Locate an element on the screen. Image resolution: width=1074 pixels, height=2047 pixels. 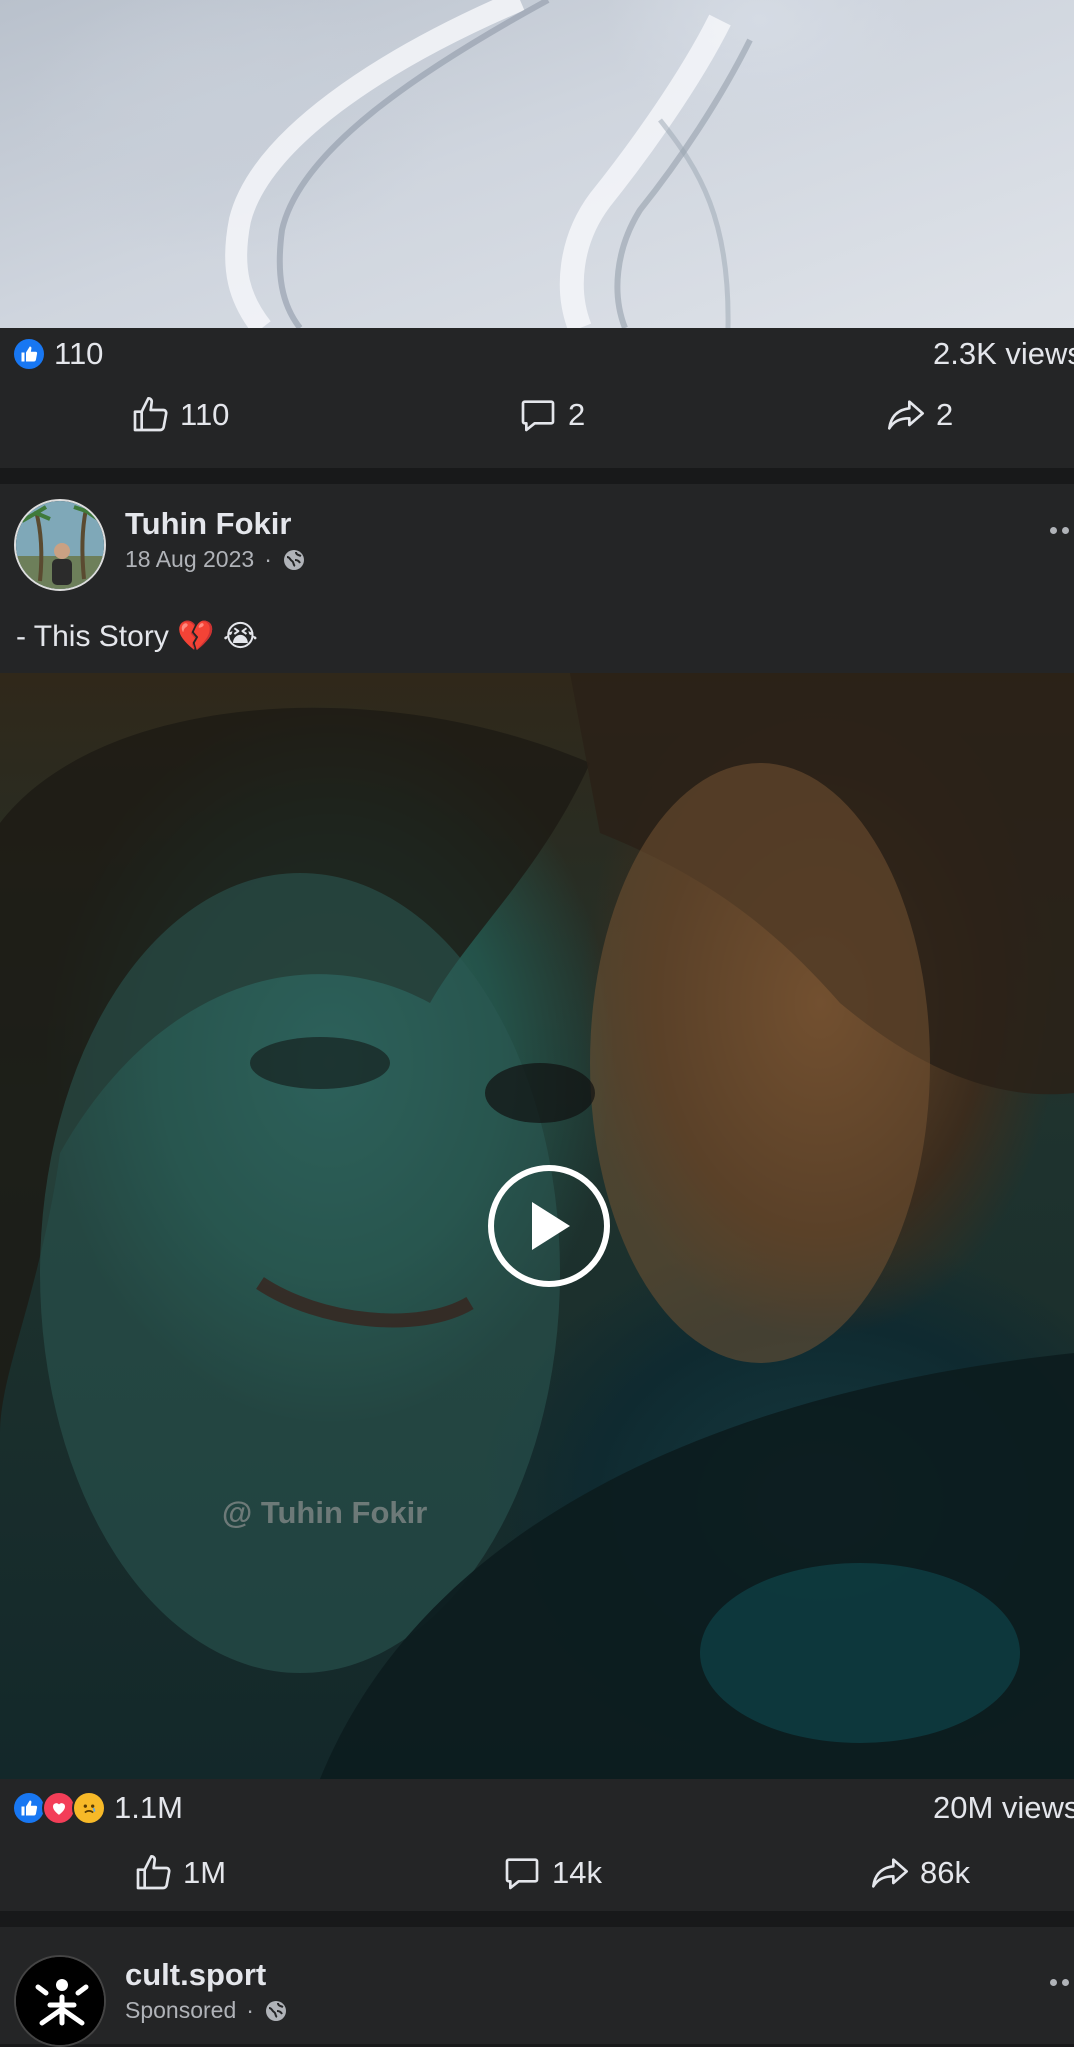
share-count: 86k is located at coordinates (945, 1872).